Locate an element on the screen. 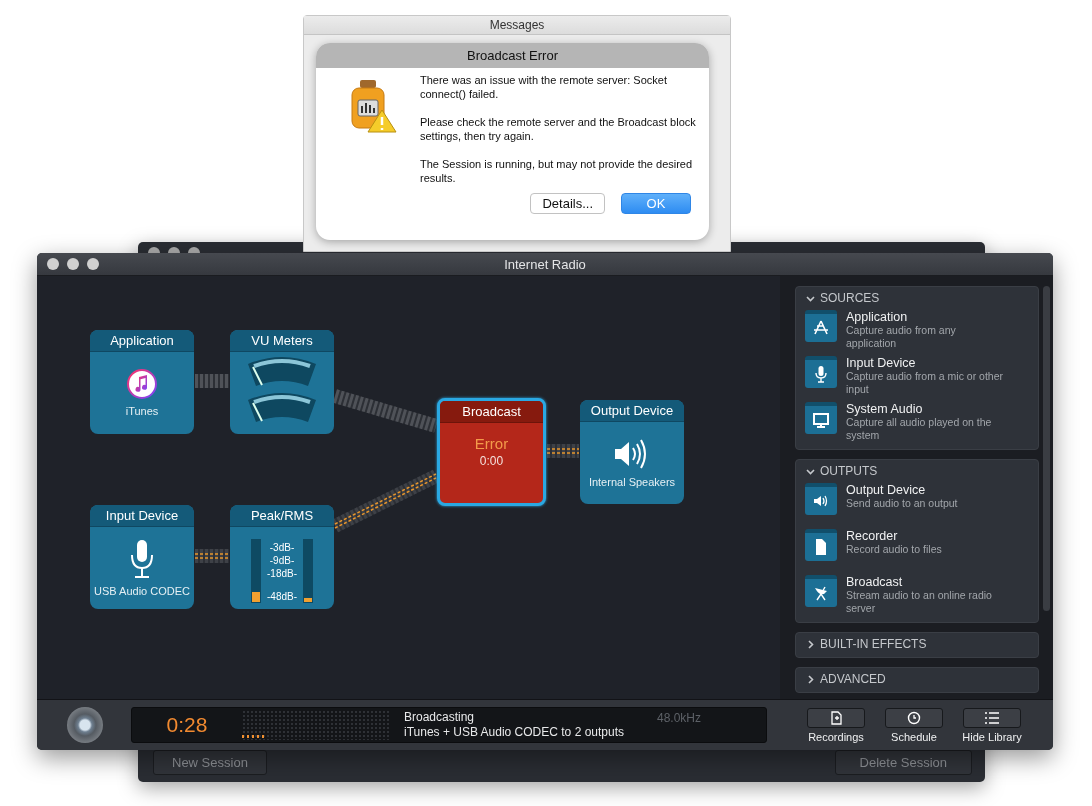 This screenshot has height=806, width=1092. section-header: SOURCES is located at coordinates (917, 297).